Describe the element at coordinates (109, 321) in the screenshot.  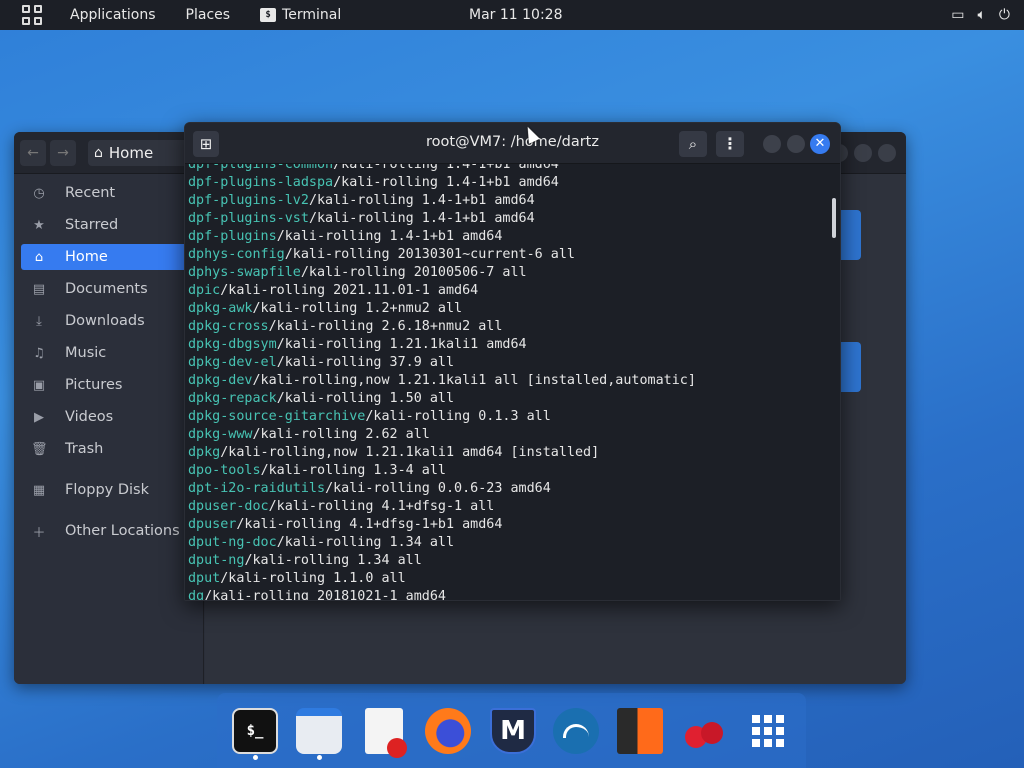
I see `sidebar-item-downloads: ⤓ Downloads` at that location.